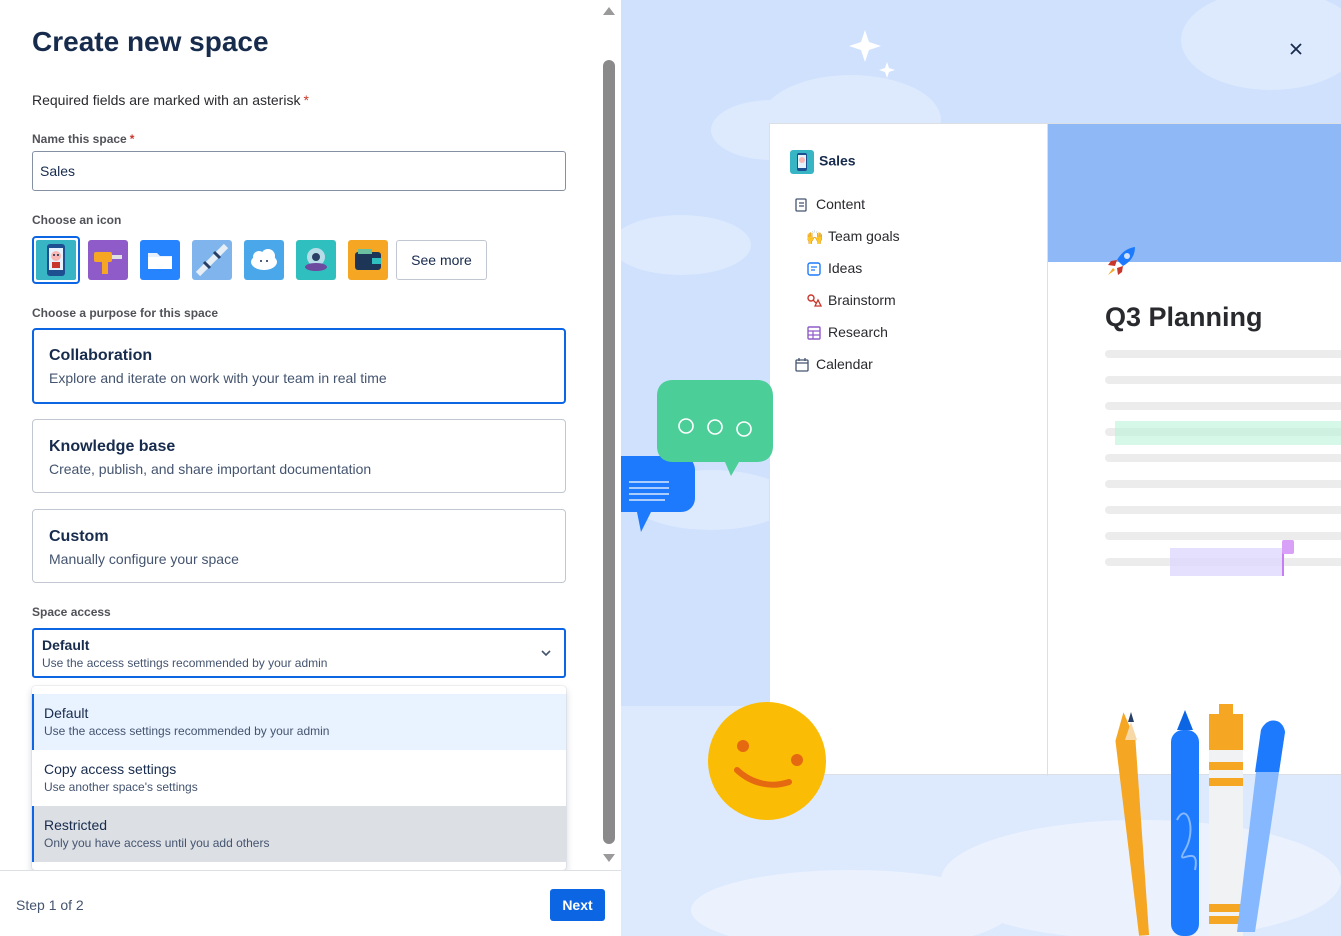  Describe the element at coordinates (801, 205) in the screenshot. I see `pages-icon` at that location.